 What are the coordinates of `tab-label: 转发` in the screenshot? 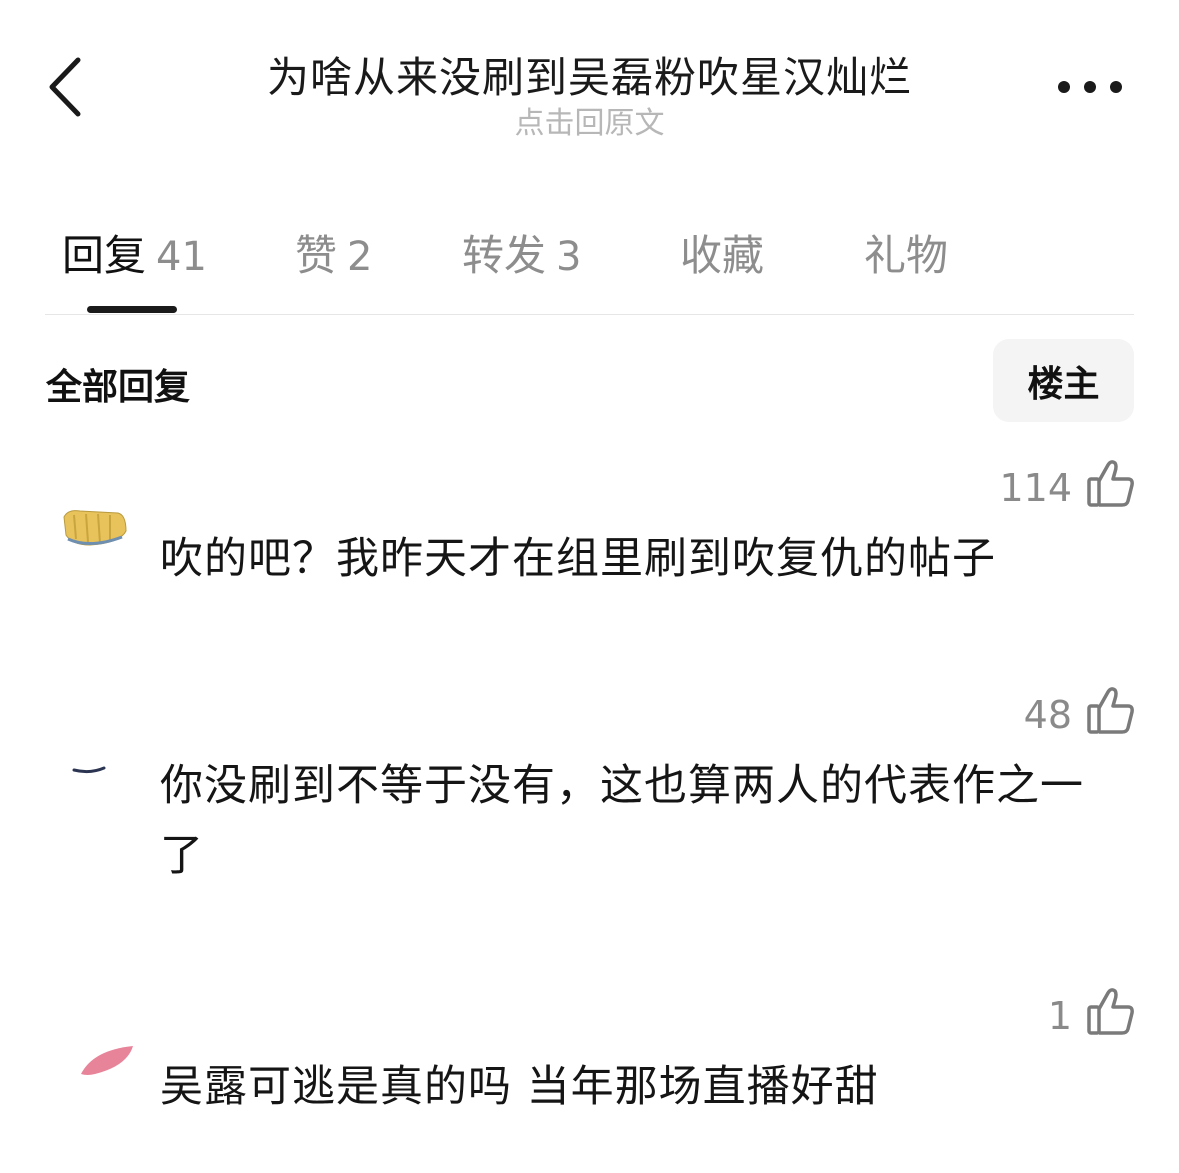 It's located at (504, 255).